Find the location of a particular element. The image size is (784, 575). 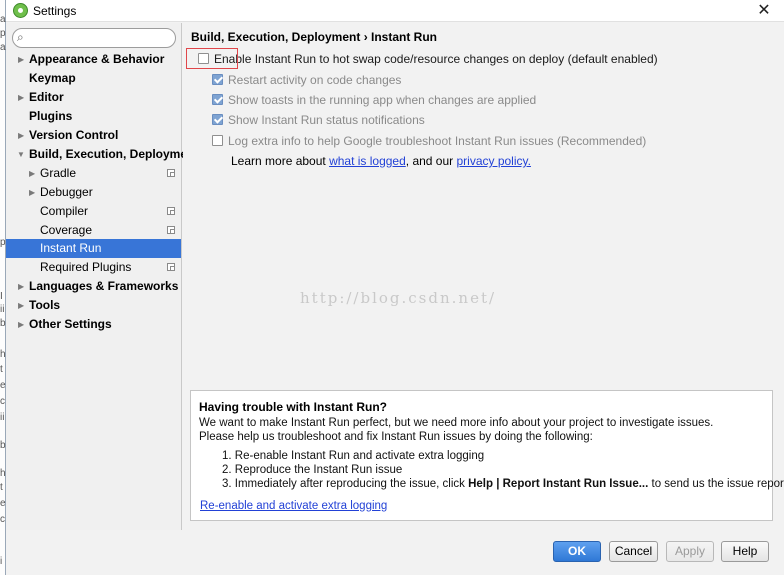

sidebar-item-build-execution-deployment: ▼ Build, Execution, Deployment is located at coordinates (102, 154).